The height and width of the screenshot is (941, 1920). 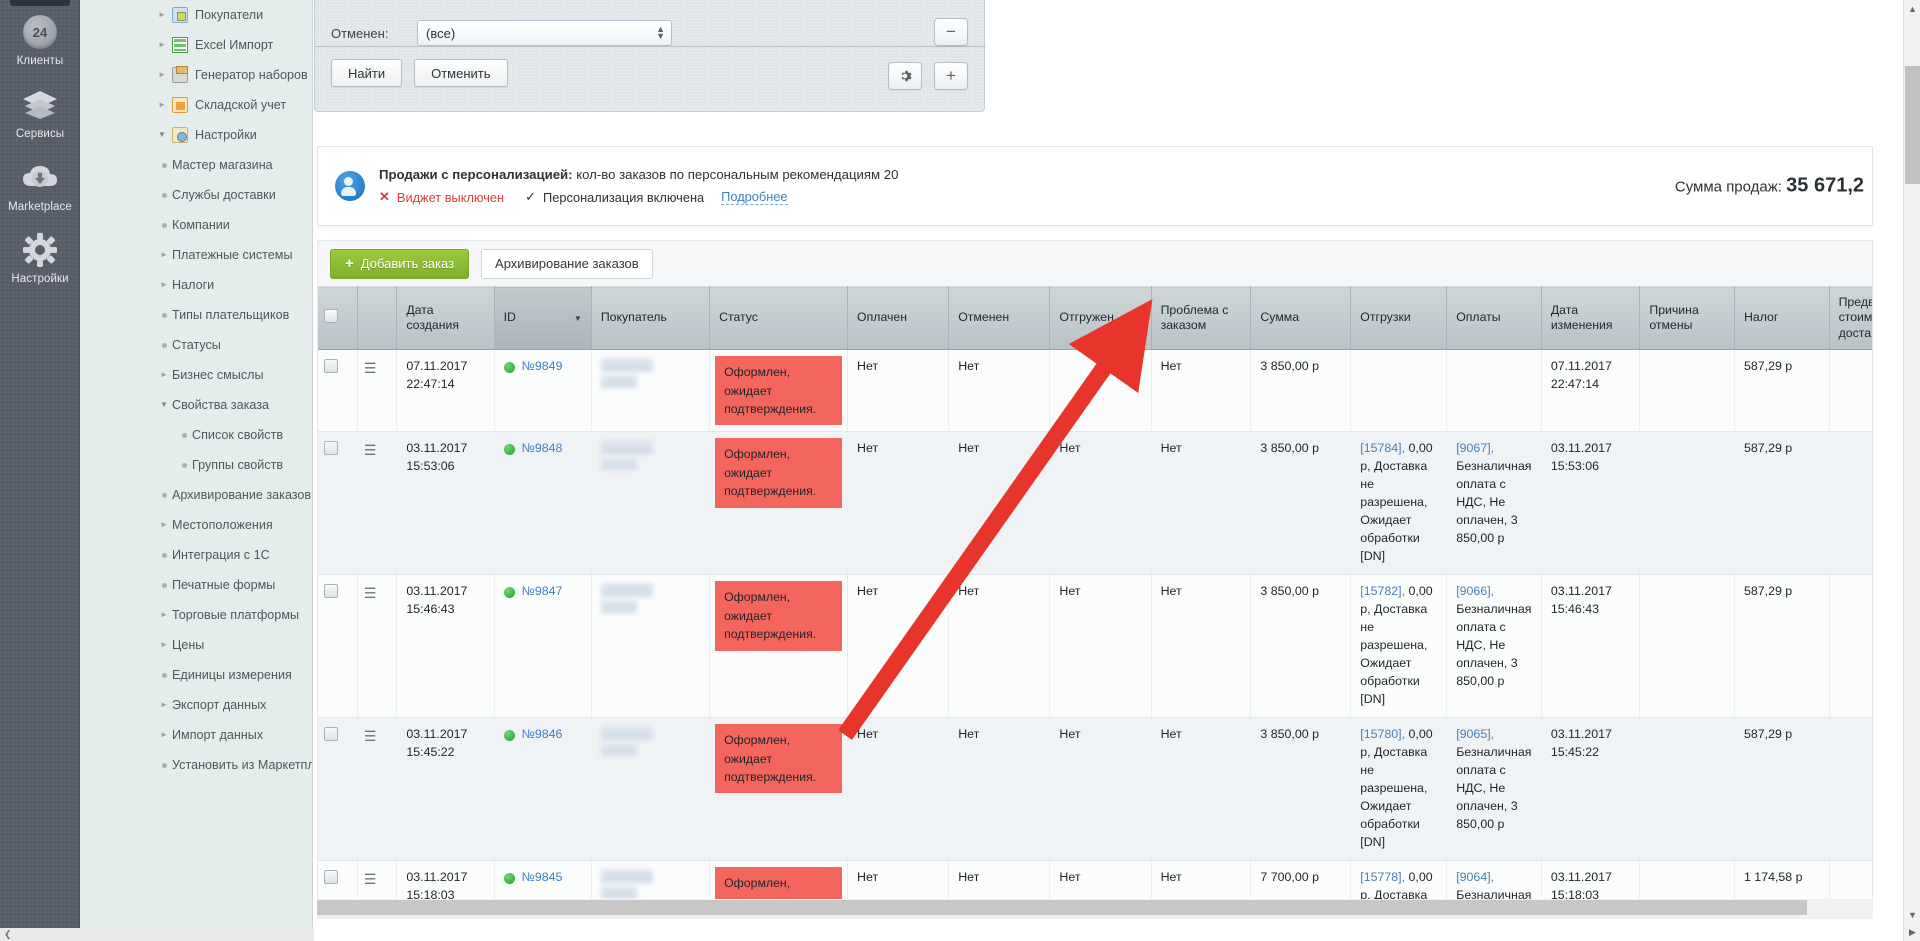 I want to click on column-header-cancelled: Отменен, so click(x=999, y=318).